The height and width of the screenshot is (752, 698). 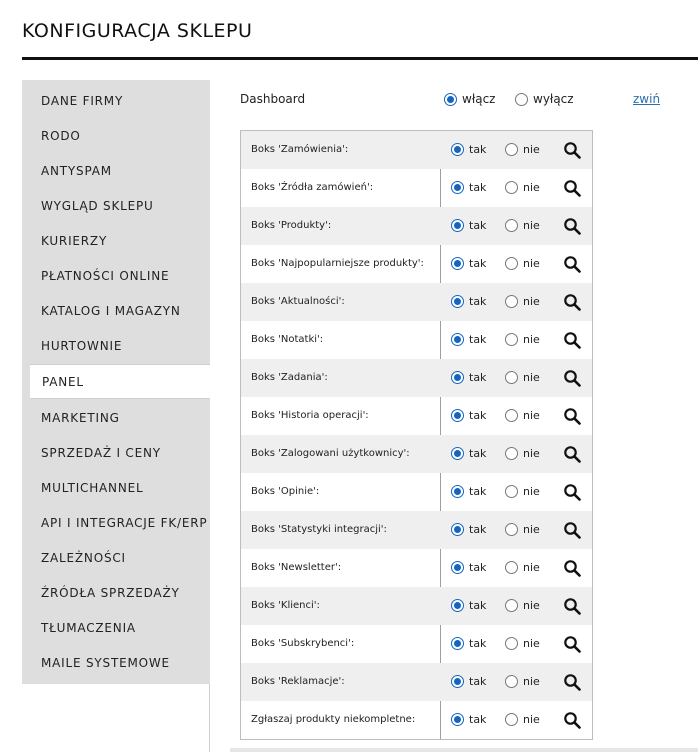 What do you see at coordinates (116, 241) in the screenshot?
I see `sidebar-item: KURIERZY` at bounding box center [116, 241].